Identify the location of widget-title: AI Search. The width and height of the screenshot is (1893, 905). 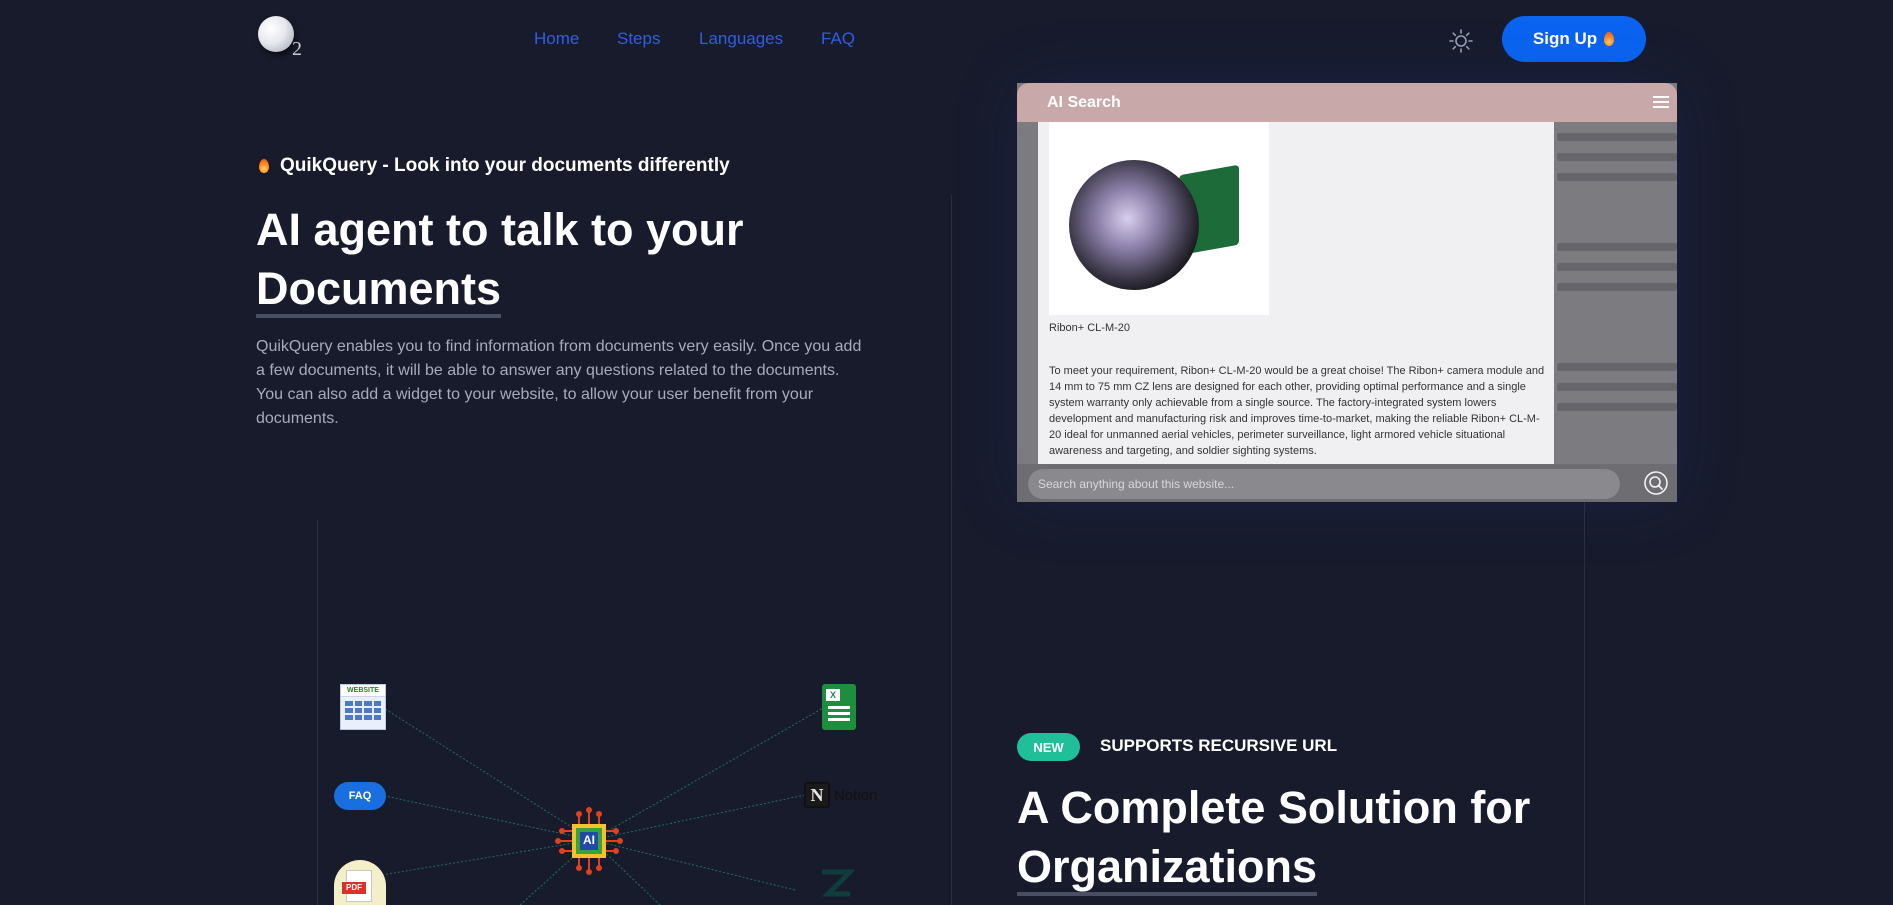
(1084, 102).